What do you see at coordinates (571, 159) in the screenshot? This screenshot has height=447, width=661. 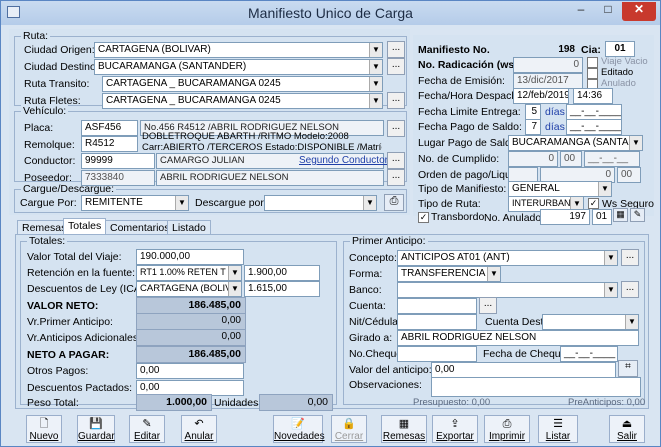 I see `cumplido-cia-input: 00` at bounding box center [571, 159].